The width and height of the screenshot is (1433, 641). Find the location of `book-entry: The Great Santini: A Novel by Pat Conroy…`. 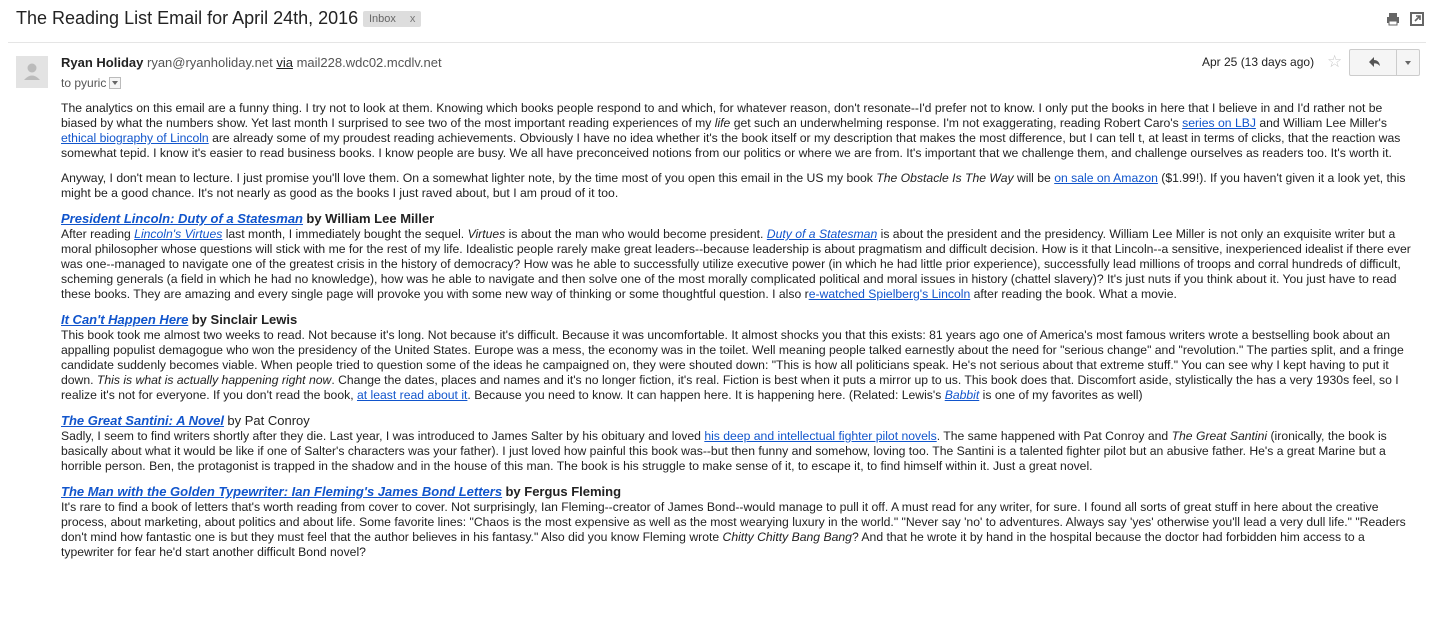

book-entry: The Great Santini: A Novel by Pat Conroy… is located at coordinates (741, 443).